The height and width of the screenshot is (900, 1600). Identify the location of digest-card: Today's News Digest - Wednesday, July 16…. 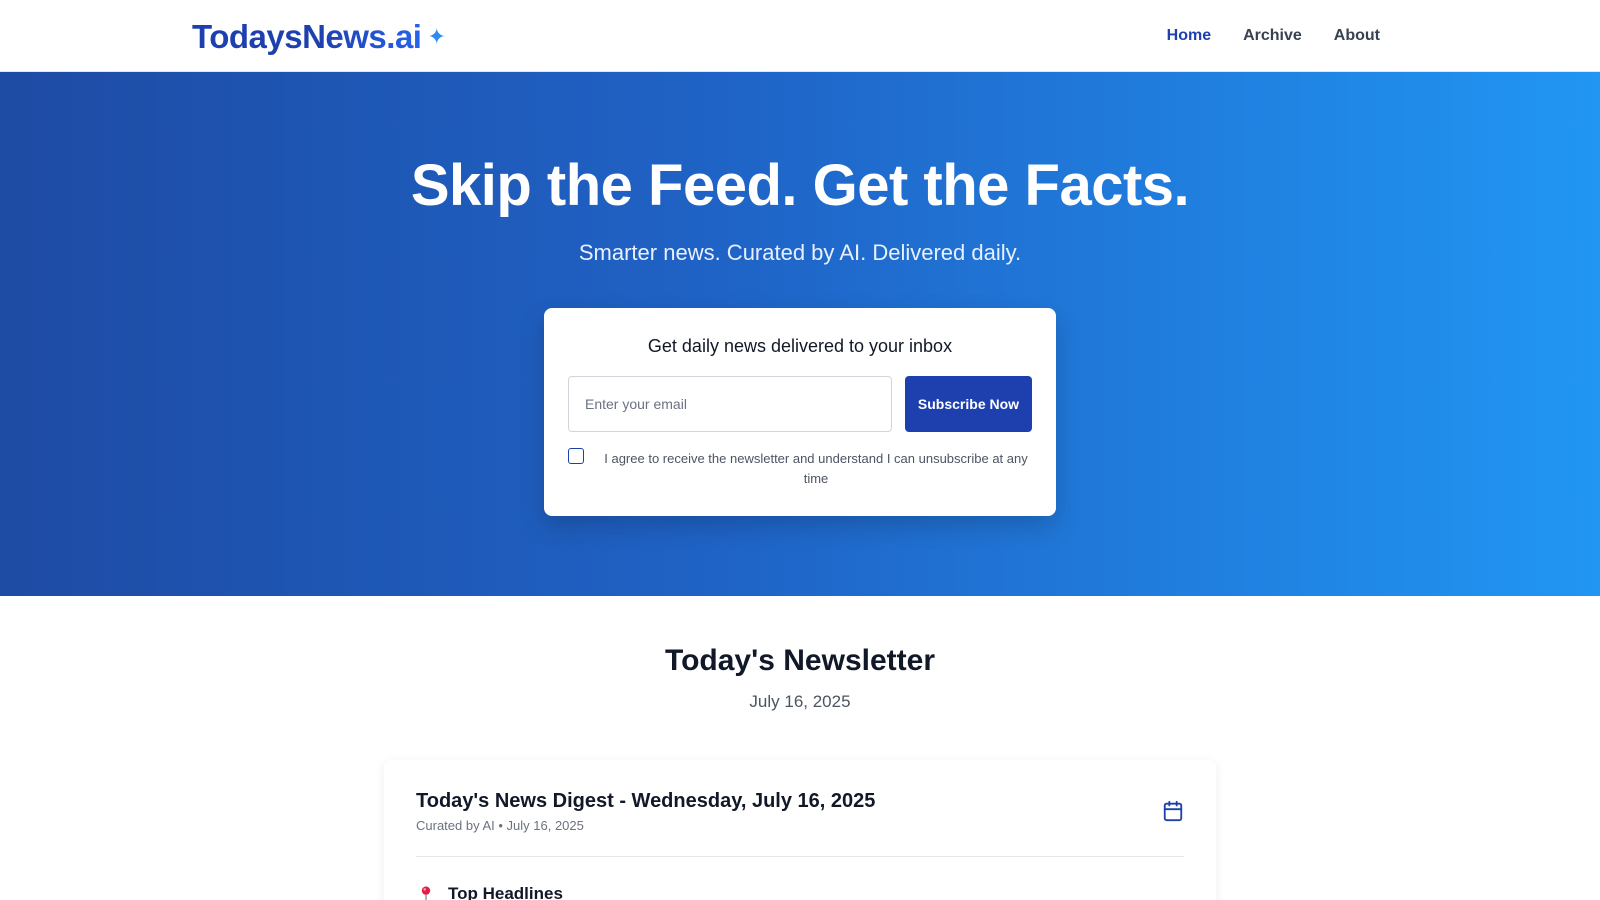
(800, 830).